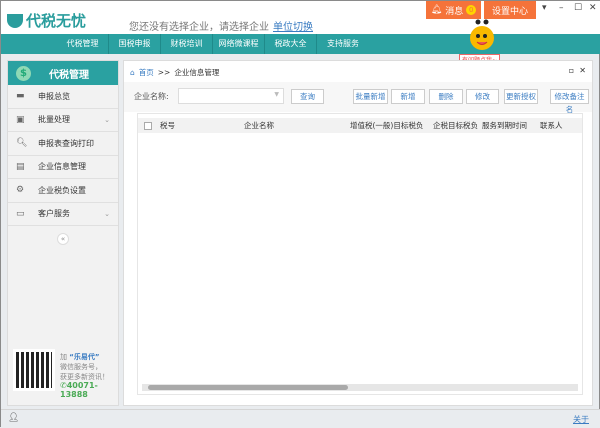  I want to click on mascot-icon, so click(482, 36).